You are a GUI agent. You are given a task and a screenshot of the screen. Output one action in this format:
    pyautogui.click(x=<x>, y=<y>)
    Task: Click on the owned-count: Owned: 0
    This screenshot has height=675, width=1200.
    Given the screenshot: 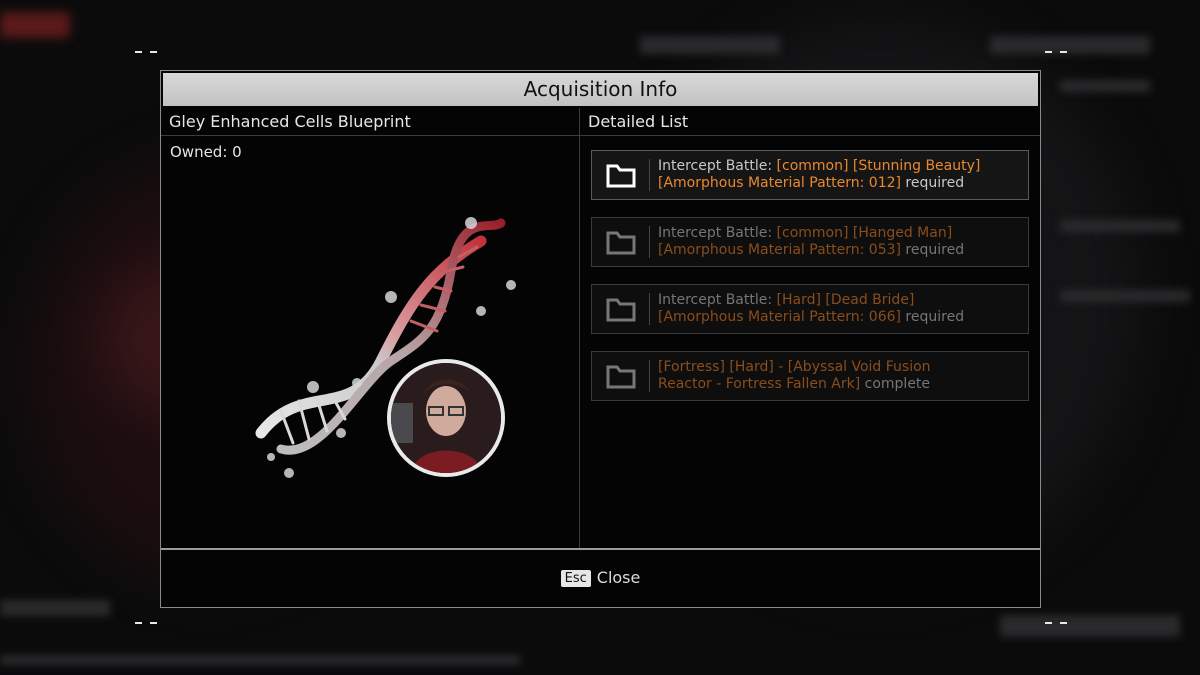 What is the action you would take?
    pyautogui.click(x=206, y=152)
    